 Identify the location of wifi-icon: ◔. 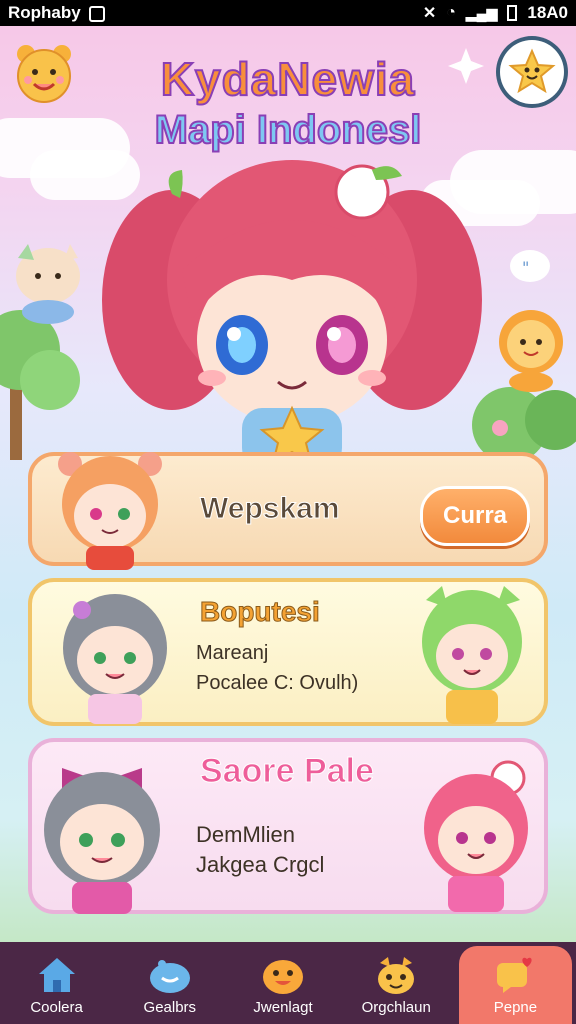
(451, 12).